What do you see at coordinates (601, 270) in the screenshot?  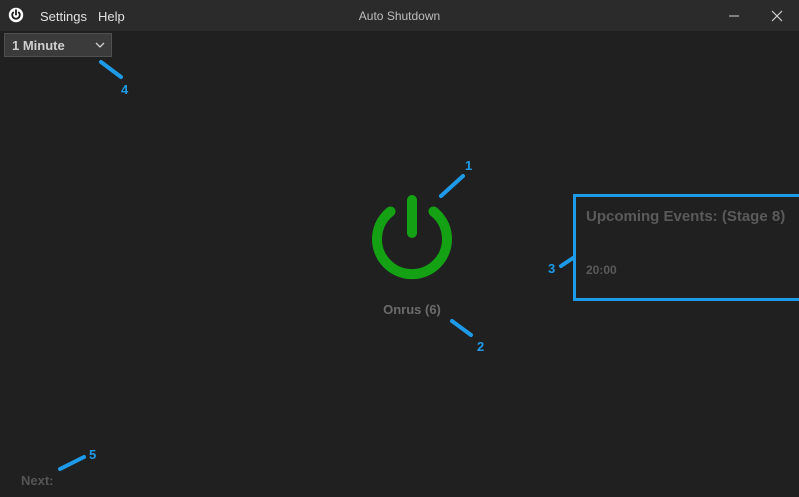 I see `event-time: 20:00` at bounding box center [601, 270].